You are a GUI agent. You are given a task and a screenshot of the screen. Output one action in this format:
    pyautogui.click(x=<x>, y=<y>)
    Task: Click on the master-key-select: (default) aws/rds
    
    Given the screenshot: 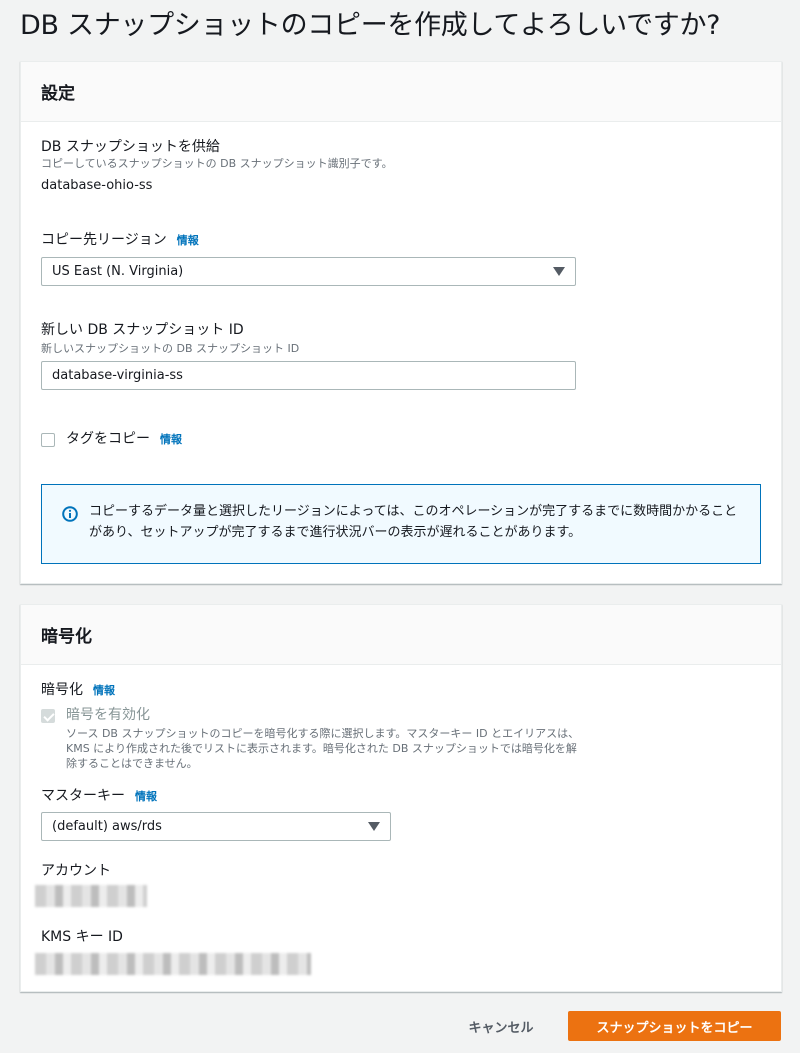 What is the action you would take?
    pyautogui.click(x=216, y=826)
    